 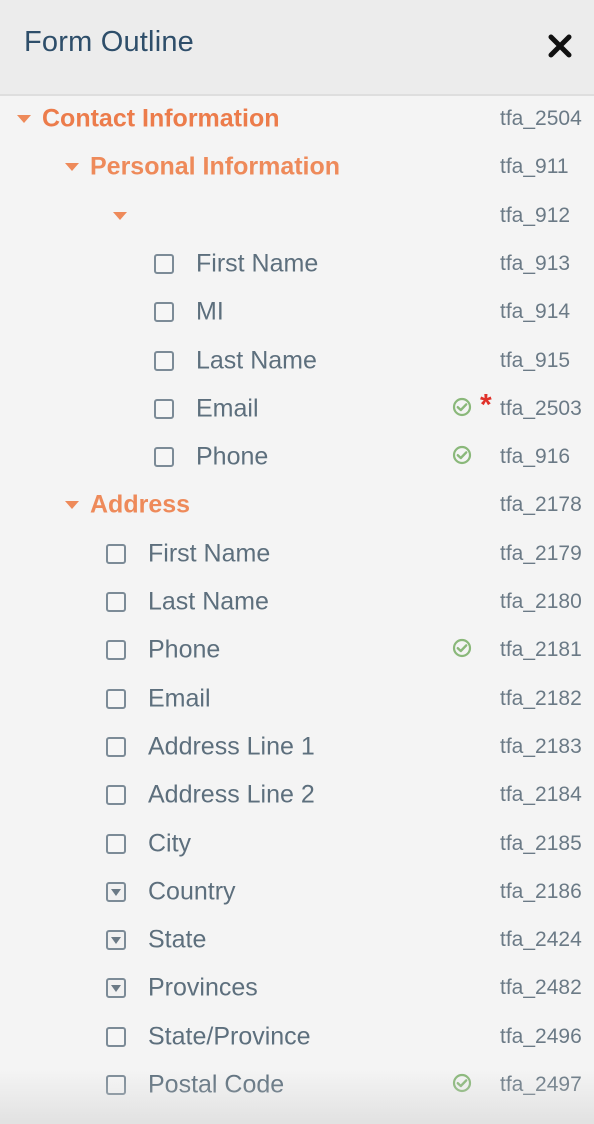 What do you see at coordinates (541, 843) in the screenshot?
I see `field-id: tfa_2185` at bounding box center [541, 843].